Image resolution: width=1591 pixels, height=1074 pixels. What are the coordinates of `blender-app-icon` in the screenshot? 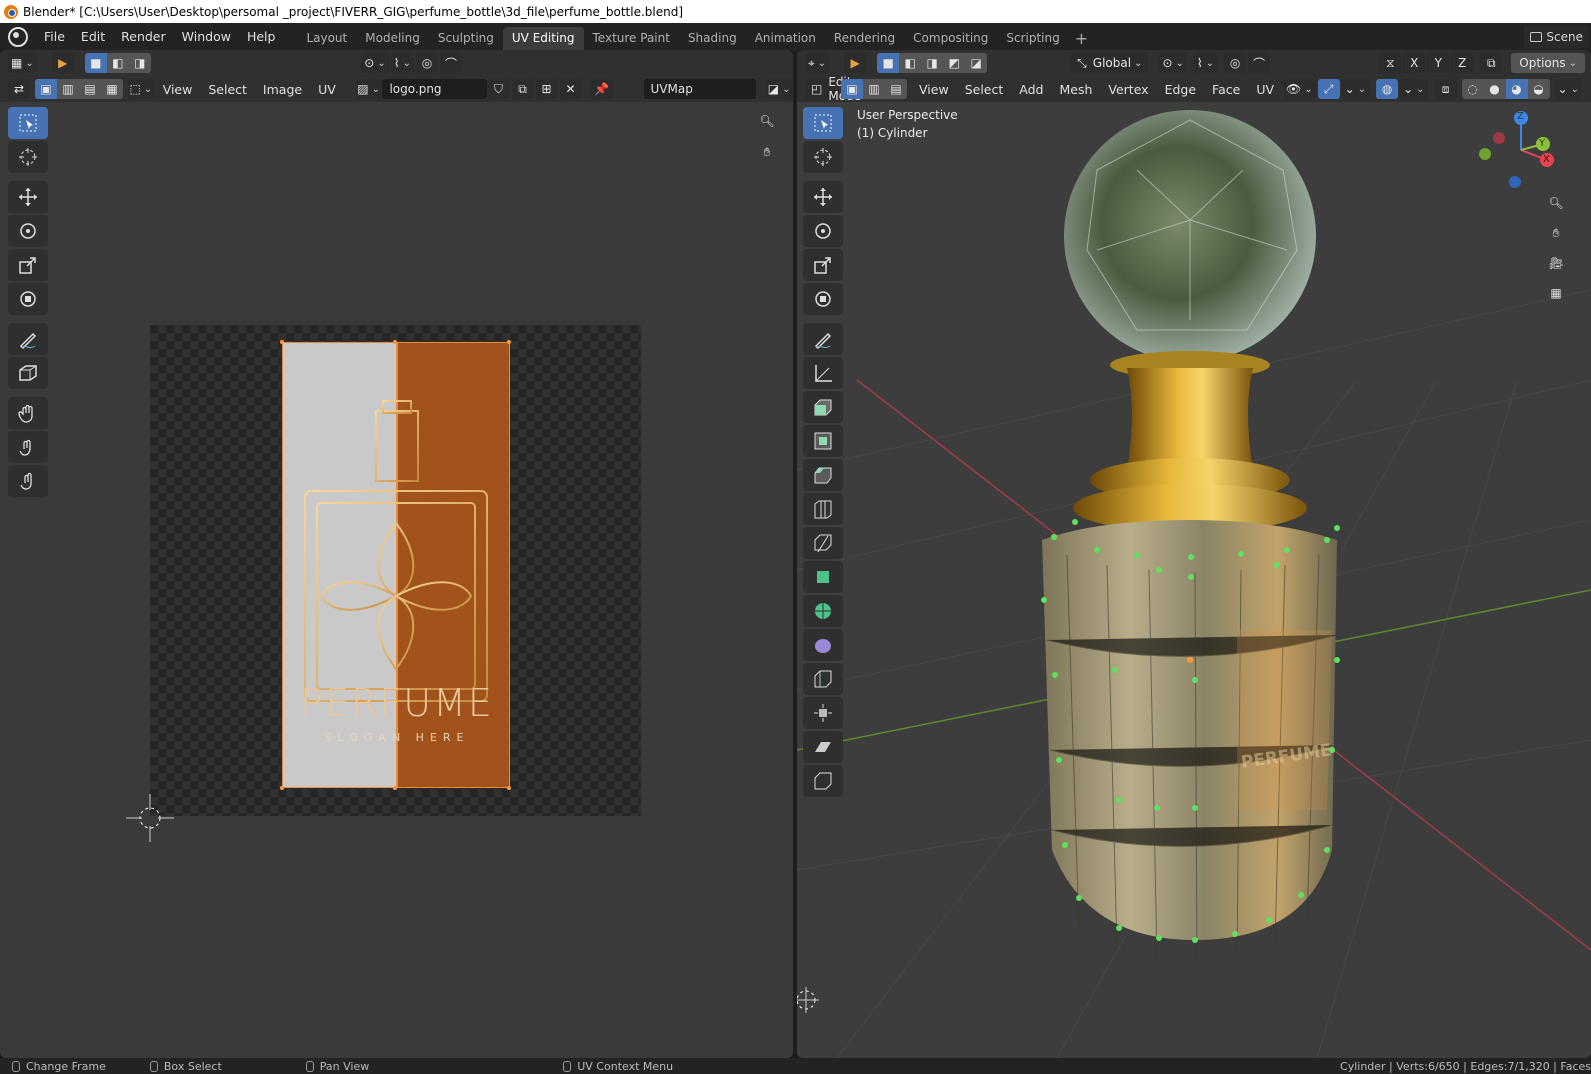 It's located at (11, 11).